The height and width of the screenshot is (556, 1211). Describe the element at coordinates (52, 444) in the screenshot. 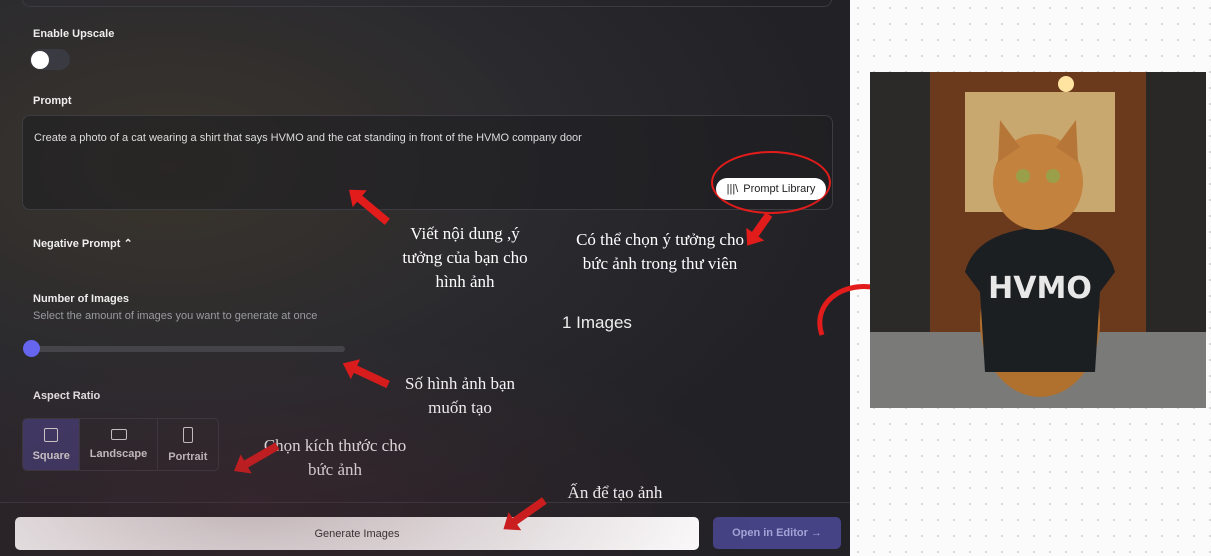

I see `aspect-square: Square` at that location.